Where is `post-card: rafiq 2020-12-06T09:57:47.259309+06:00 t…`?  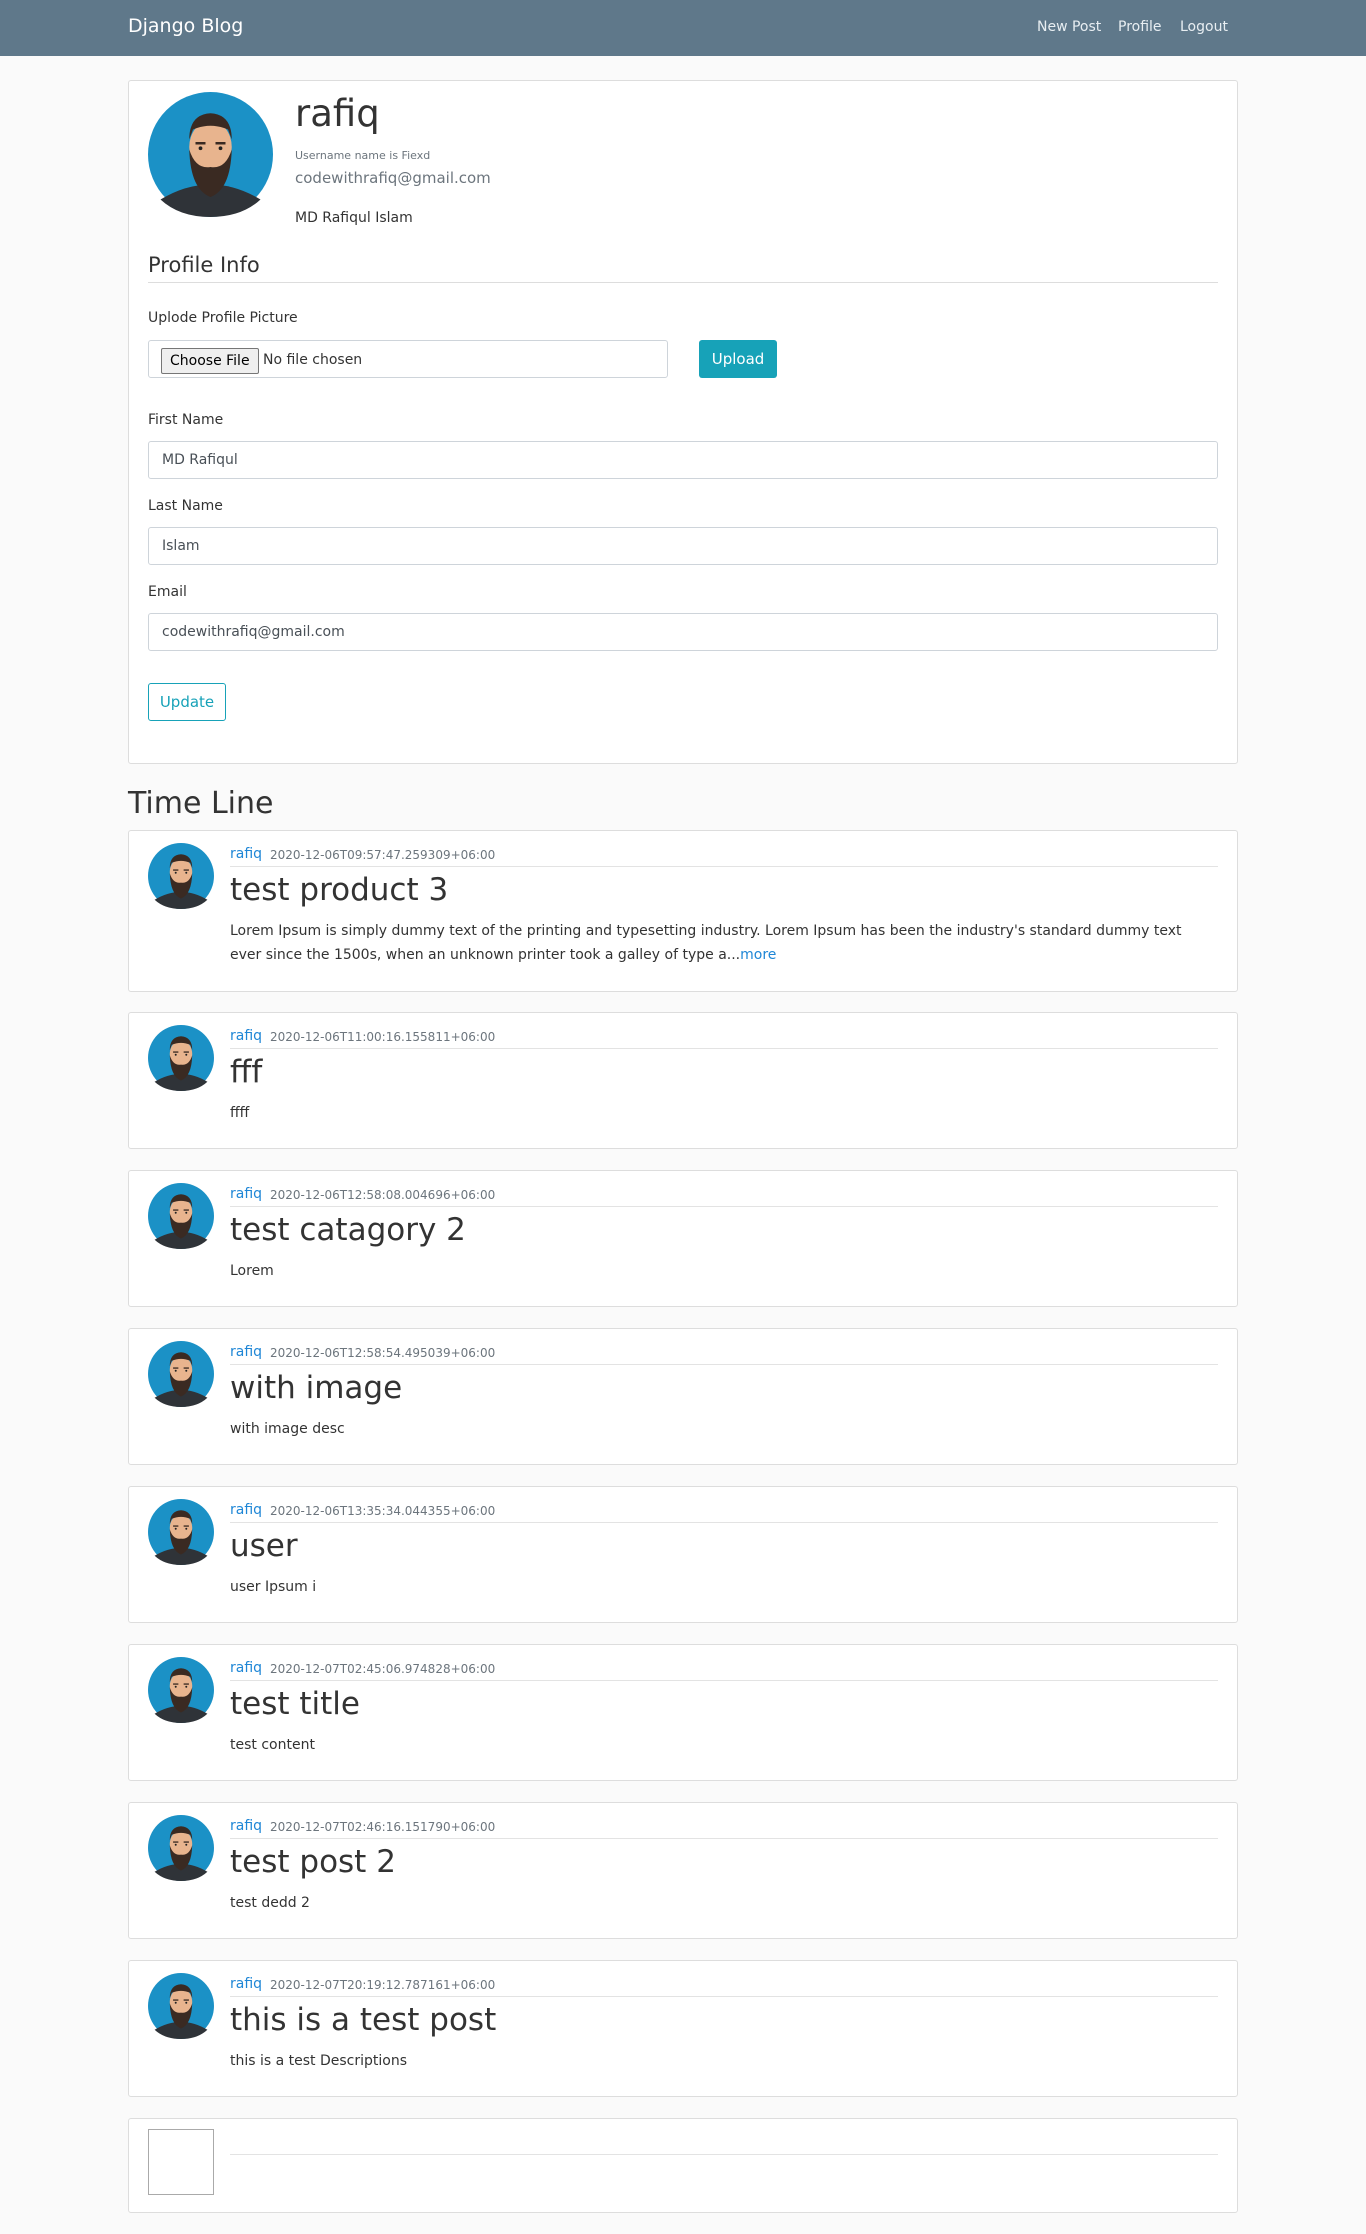 post-card: rafiq 2020-12-06T09:57:47.259309+06:00 t… is located at coordinates (683, 911).